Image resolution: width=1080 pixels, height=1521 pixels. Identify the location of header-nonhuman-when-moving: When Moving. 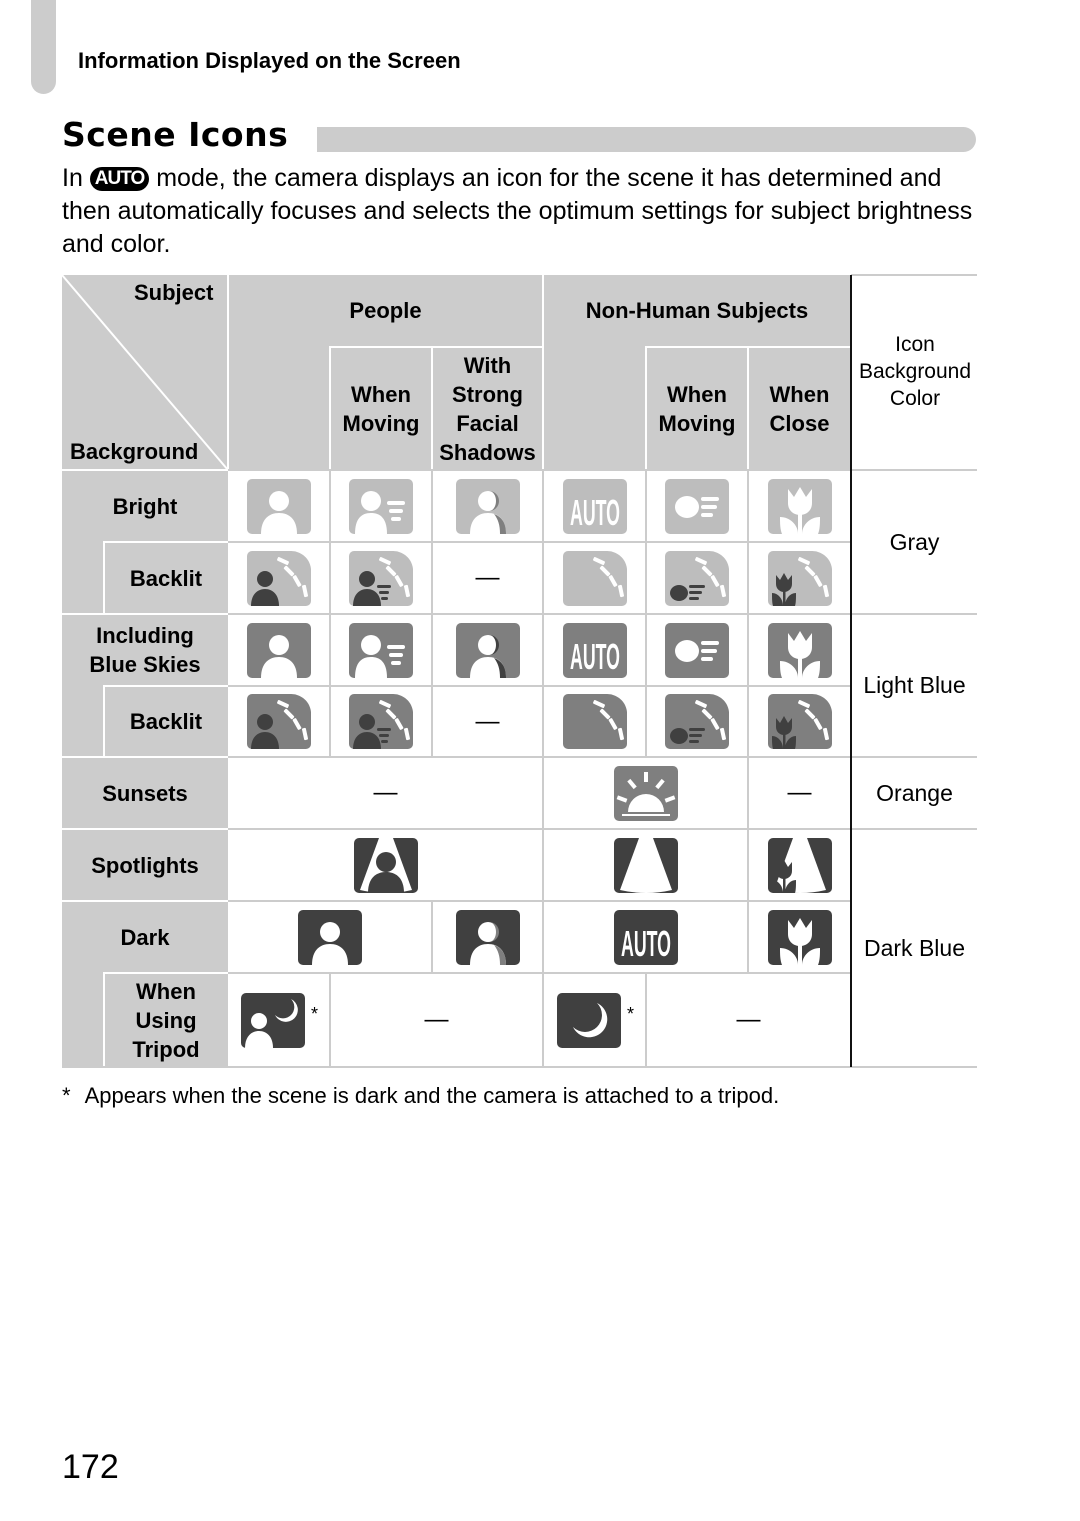
(697, 409).